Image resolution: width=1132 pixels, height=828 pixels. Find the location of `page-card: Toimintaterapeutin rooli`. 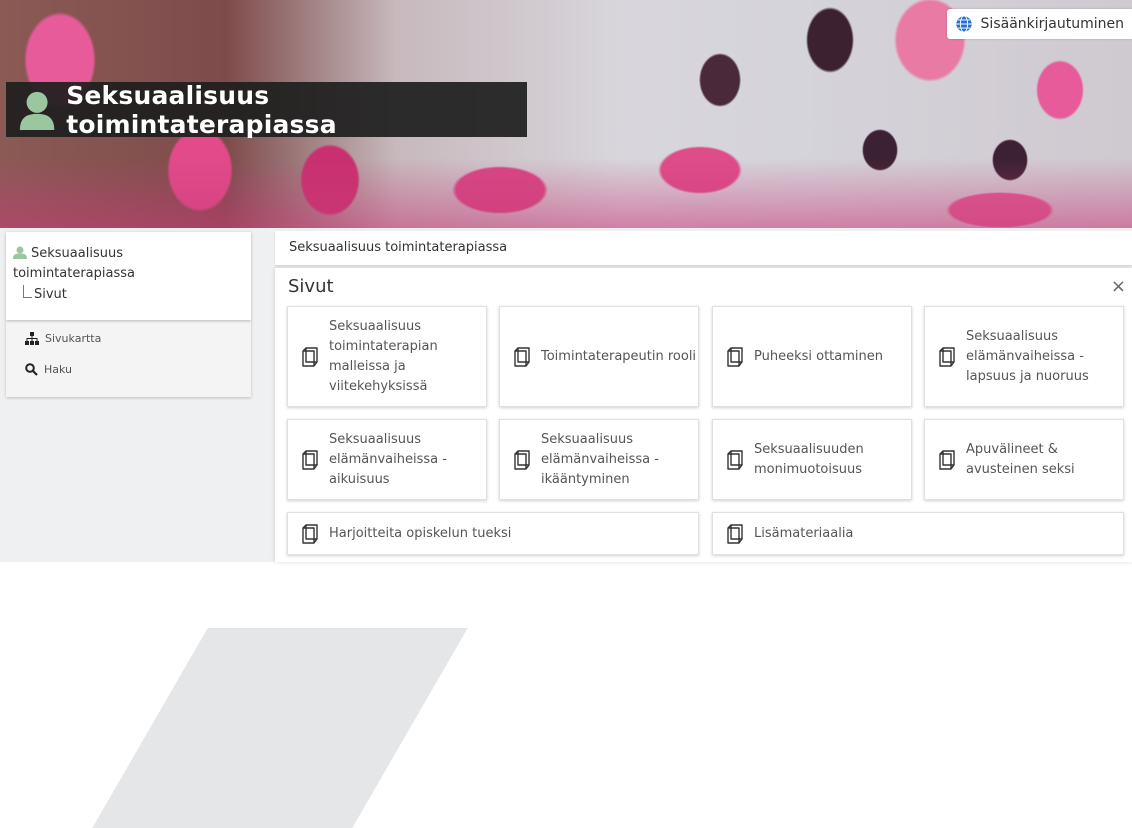

page-card: Toimintaterapeutin rooli is located at coordinates (599, 356).